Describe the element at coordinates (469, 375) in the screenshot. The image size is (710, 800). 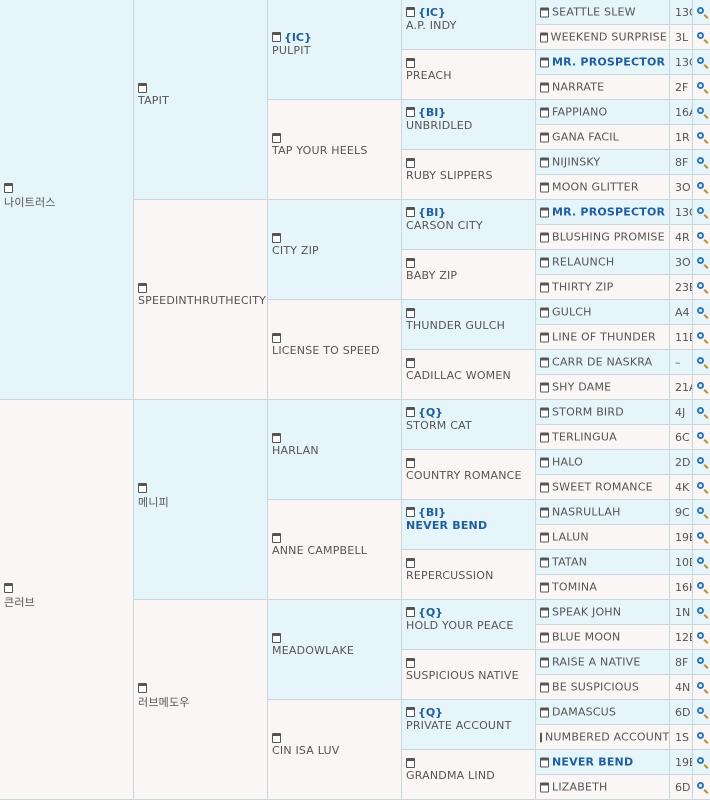
I see `horse-name: CADILLAC WOMEN` at that location.